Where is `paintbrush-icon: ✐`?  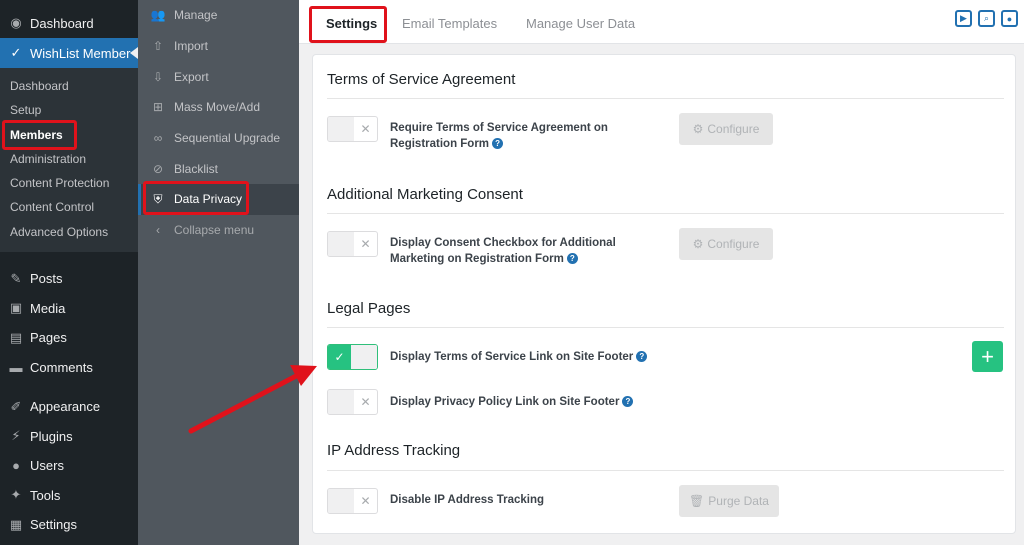
paintbrush-icon: ✐ is located at coordinates (16, 406).